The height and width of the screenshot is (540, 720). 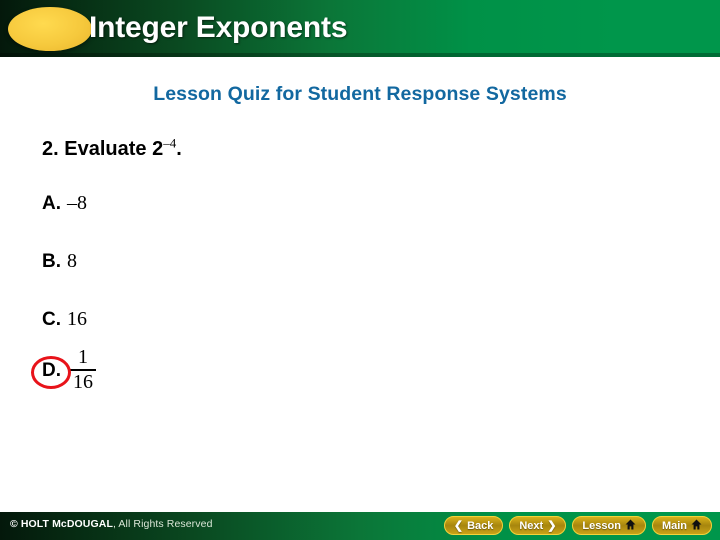 What do you see at coordinates (674, 525) in the screenshot?
I see `main-button-label: Main` at bounding box center [674, 525].